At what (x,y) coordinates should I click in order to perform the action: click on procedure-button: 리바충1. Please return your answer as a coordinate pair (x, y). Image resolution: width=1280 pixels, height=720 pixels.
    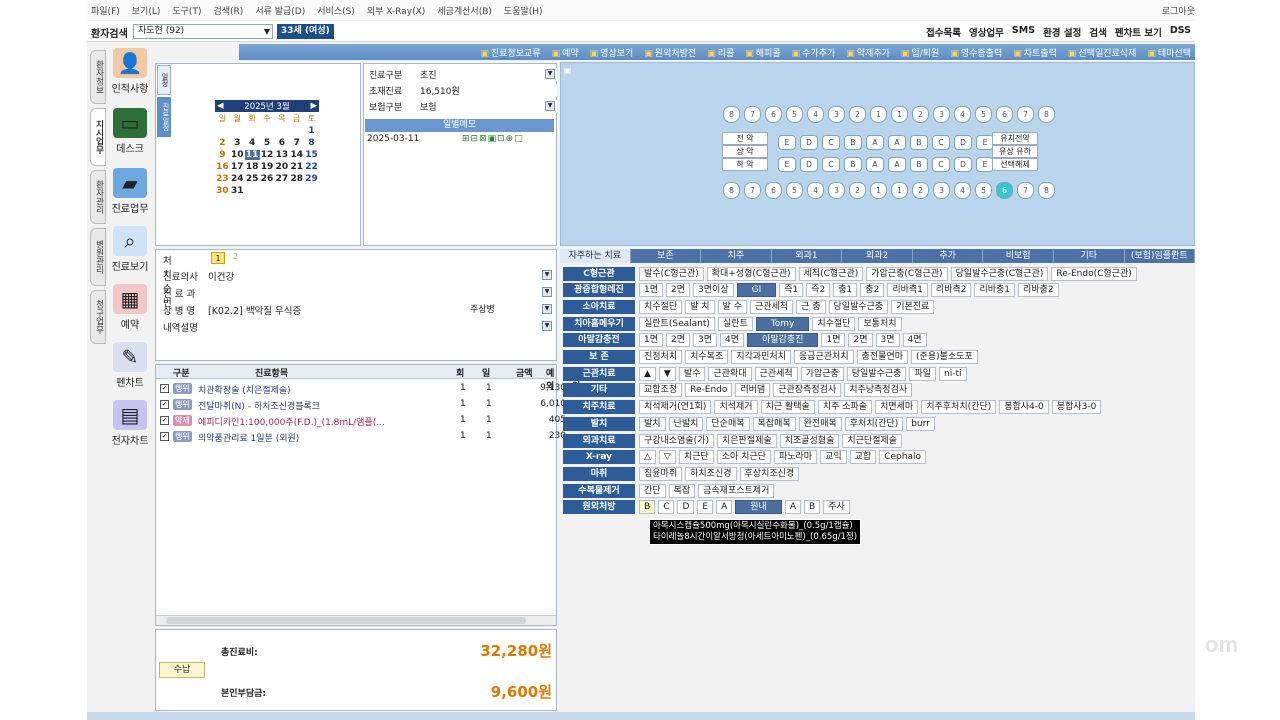
    Looking at the image, I should click on (995, 290).